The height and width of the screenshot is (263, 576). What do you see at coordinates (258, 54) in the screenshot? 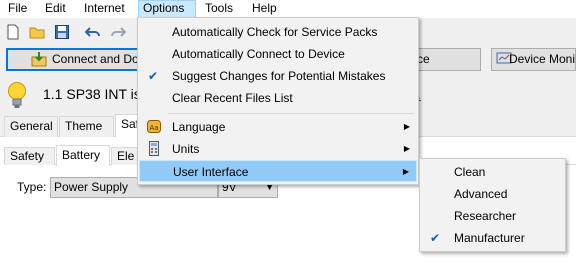
I see `menu-item-label: Automatically Connect to Device` at bounding box center [258, 54].